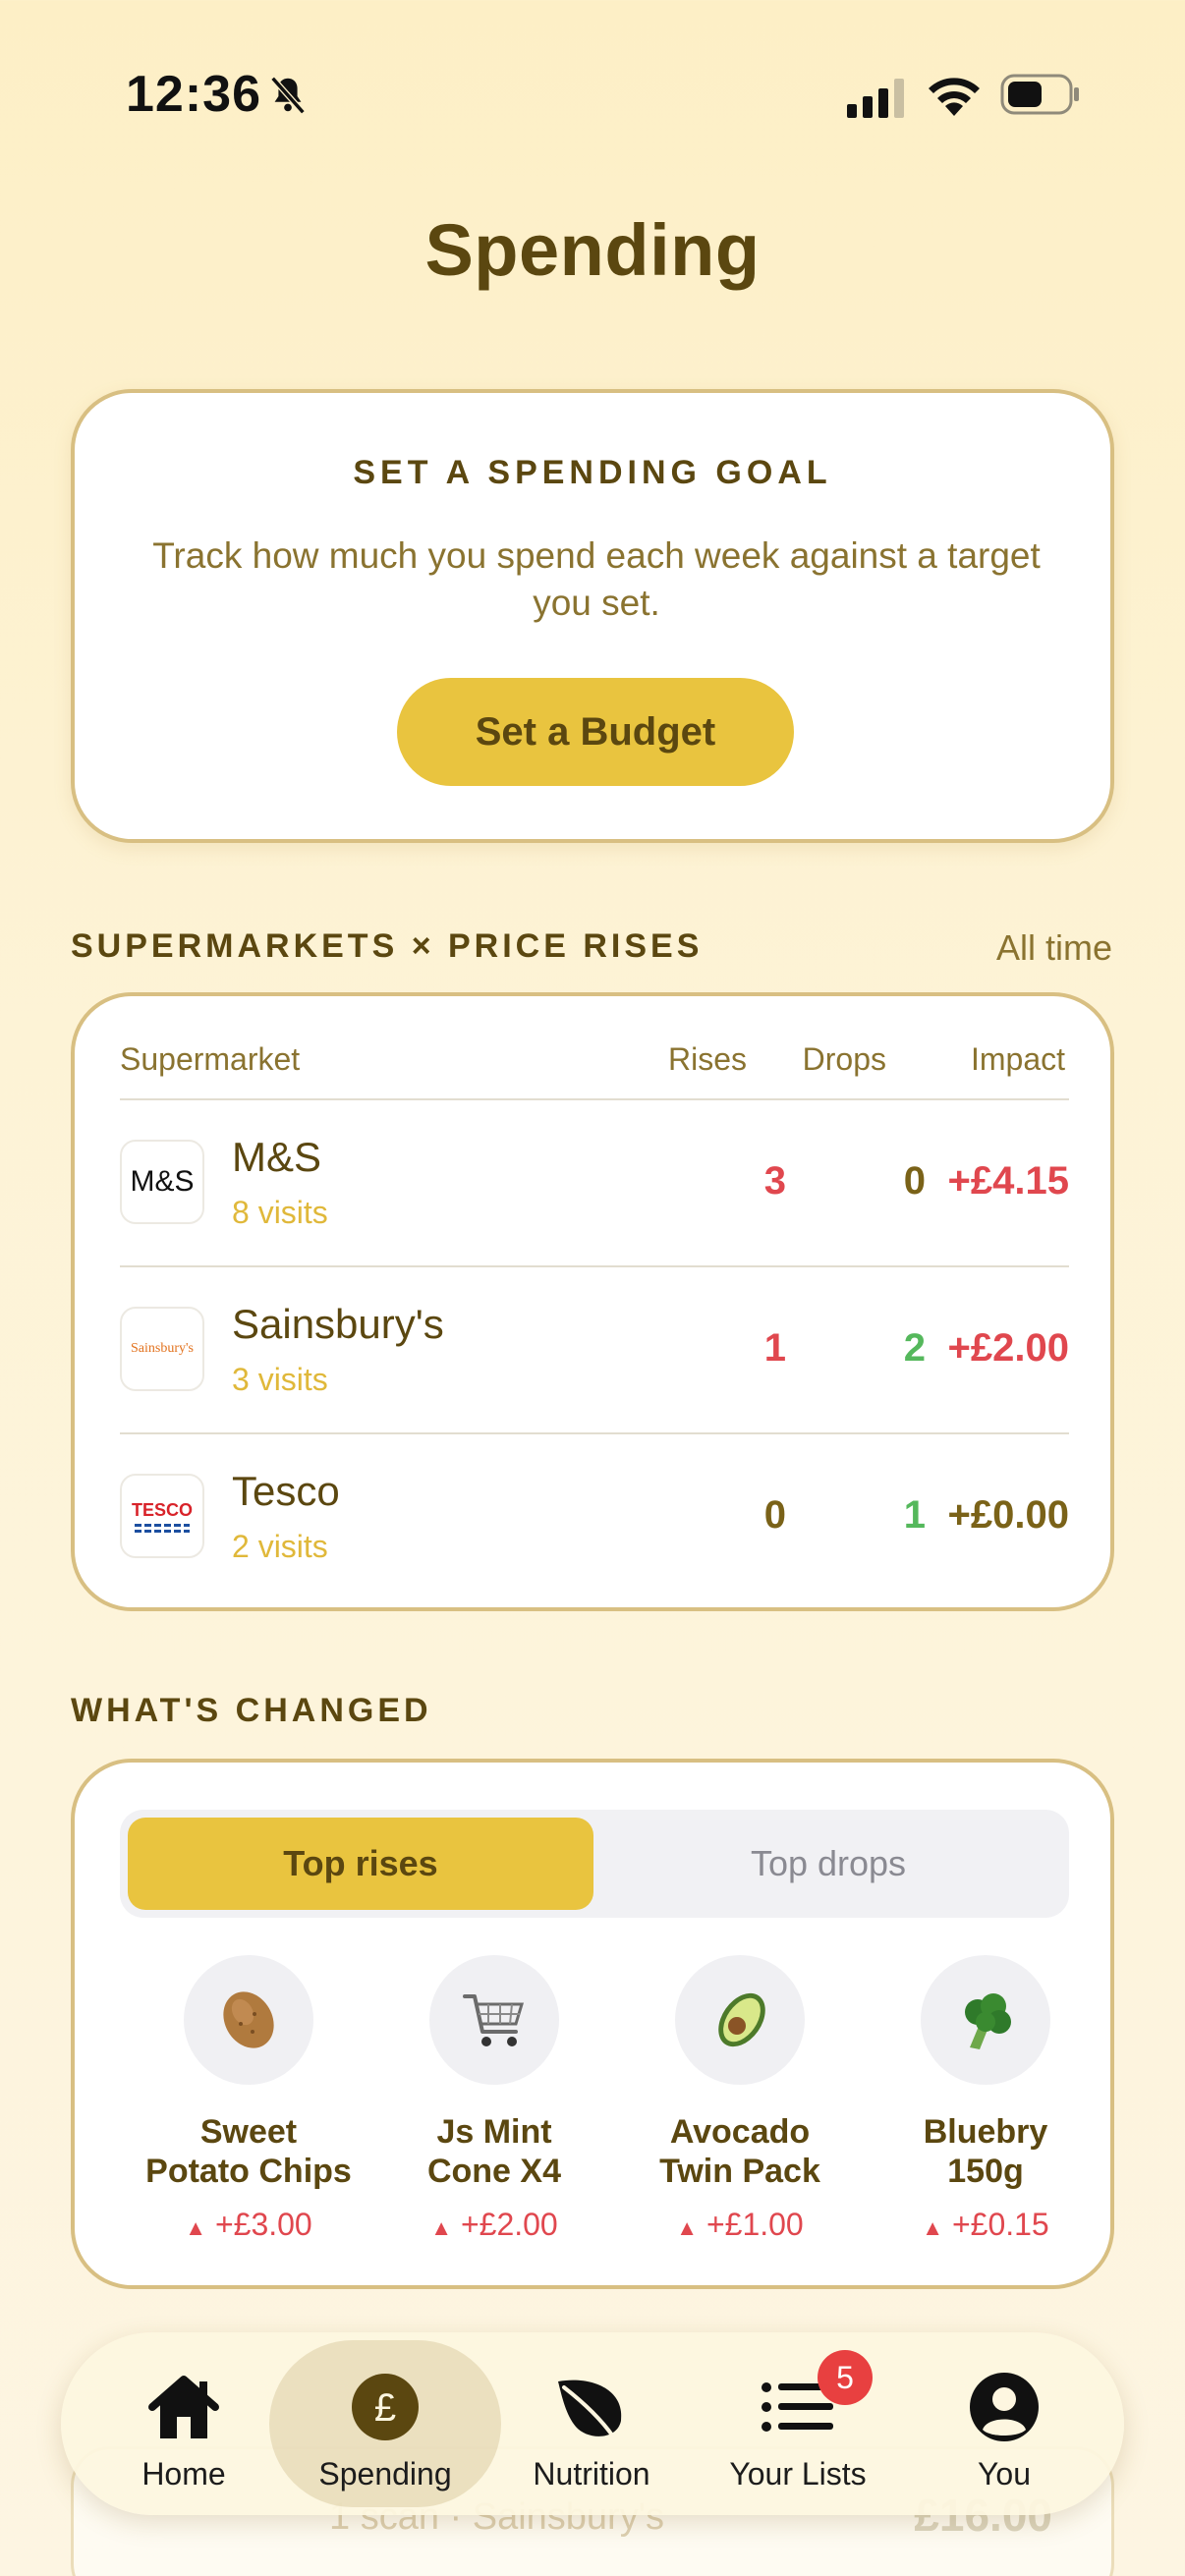 Image resolution: width=1185 pixels, height=2576 pixels. I want to click on status-time: 12:36, so click(194, 94).